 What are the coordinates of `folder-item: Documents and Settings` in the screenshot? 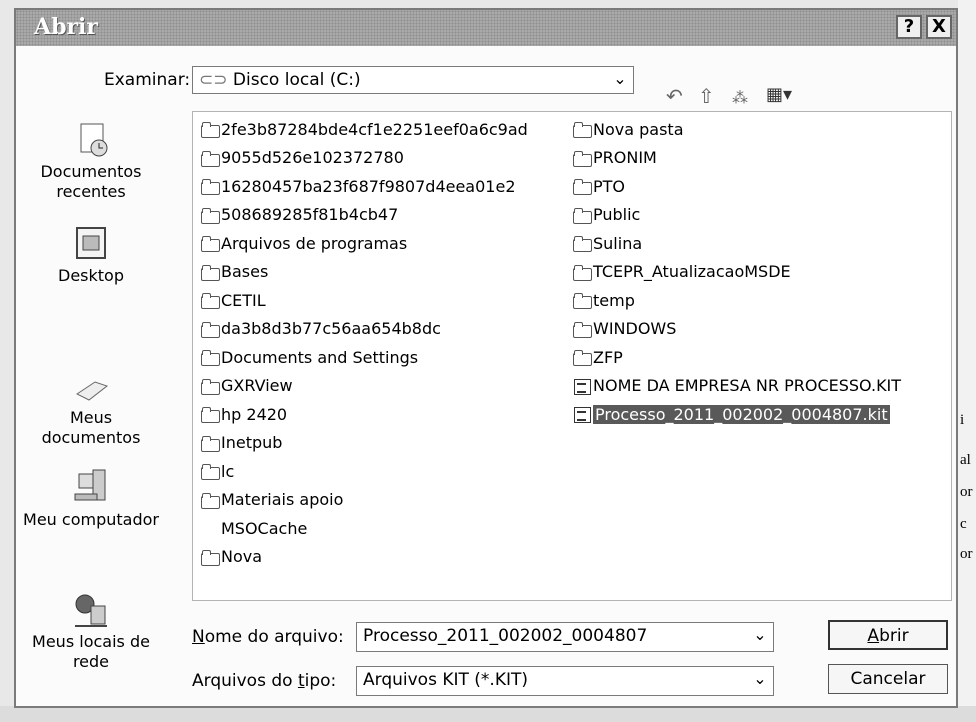 It's located at (309, 357).